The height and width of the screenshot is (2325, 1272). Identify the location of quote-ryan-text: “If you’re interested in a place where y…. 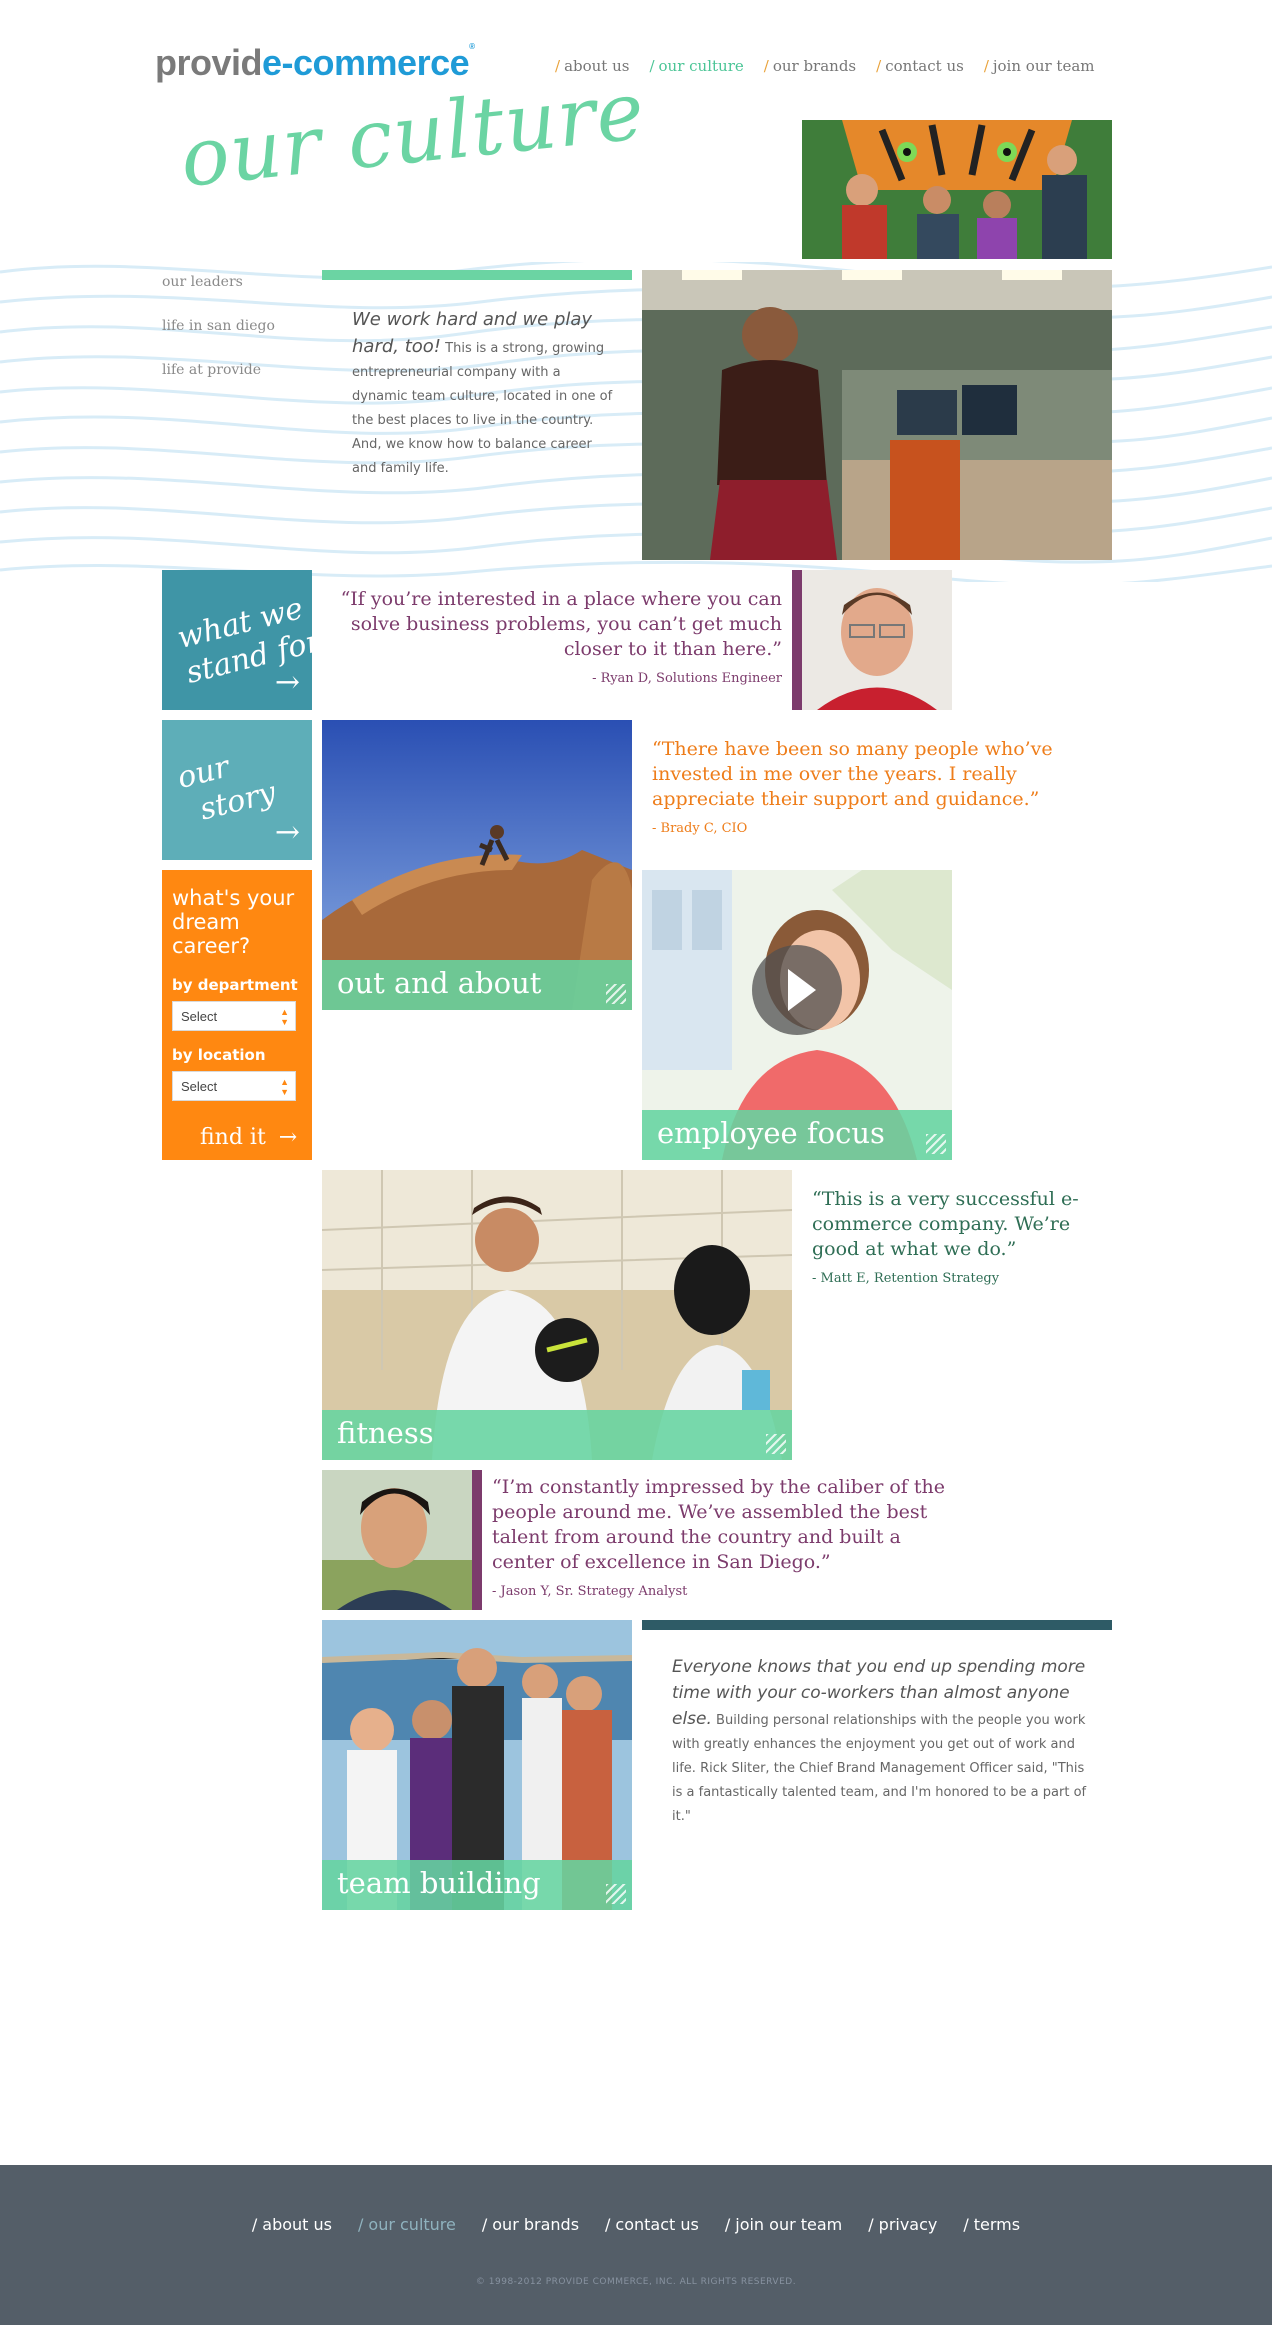
(561, 624).